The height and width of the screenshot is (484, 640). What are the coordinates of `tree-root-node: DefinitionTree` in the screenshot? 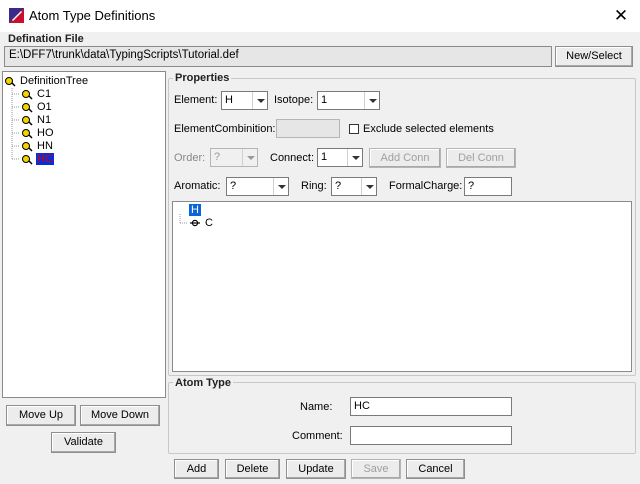 It's located at (47, 81).